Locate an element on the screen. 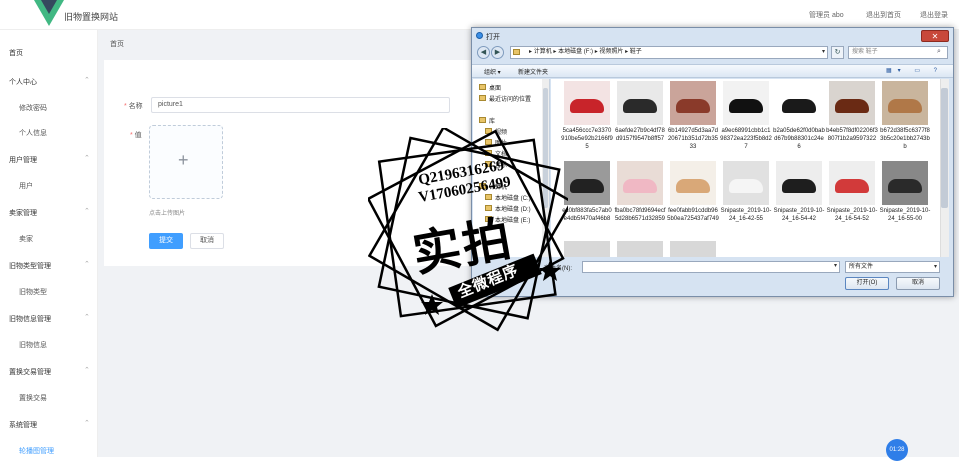 This screenshot has height=461, width=959. organize-menu: 组织 ▾ is located at coordinates (492, 71).